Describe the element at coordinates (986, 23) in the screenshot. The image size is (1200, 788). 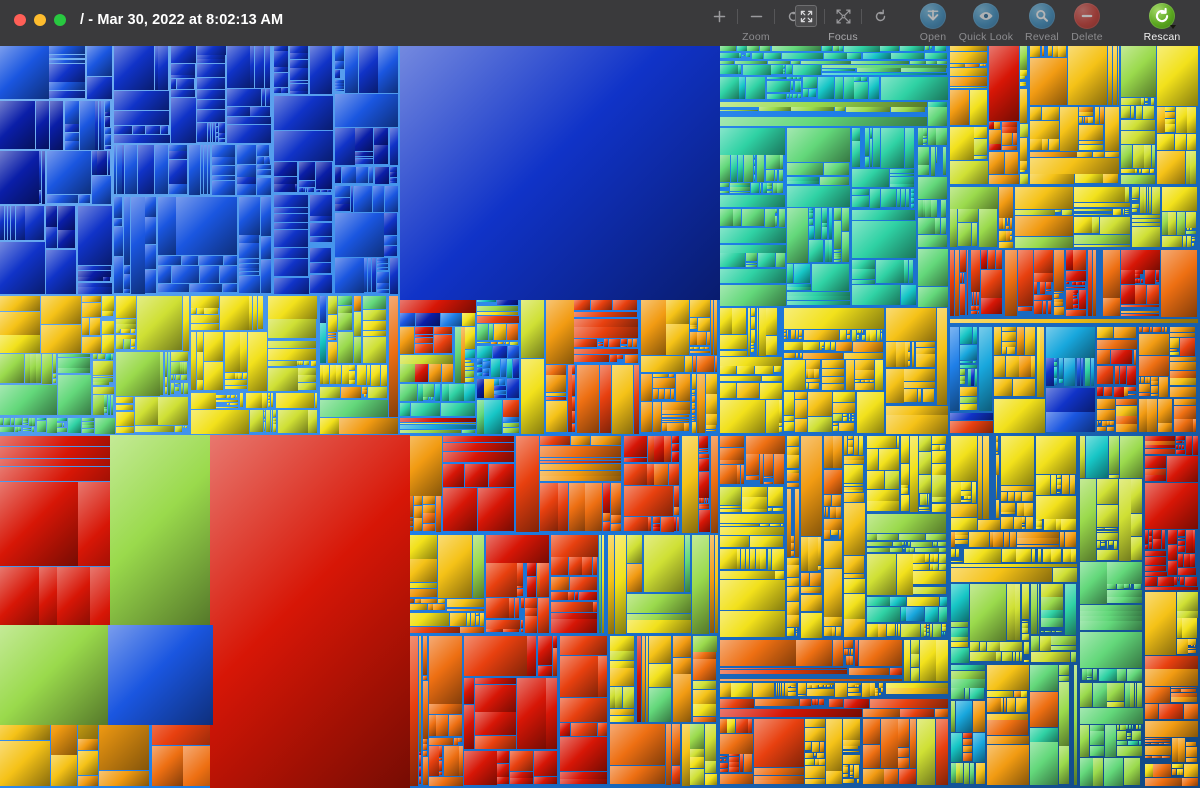
I see `quick-look-button: Quick Look` at that location.